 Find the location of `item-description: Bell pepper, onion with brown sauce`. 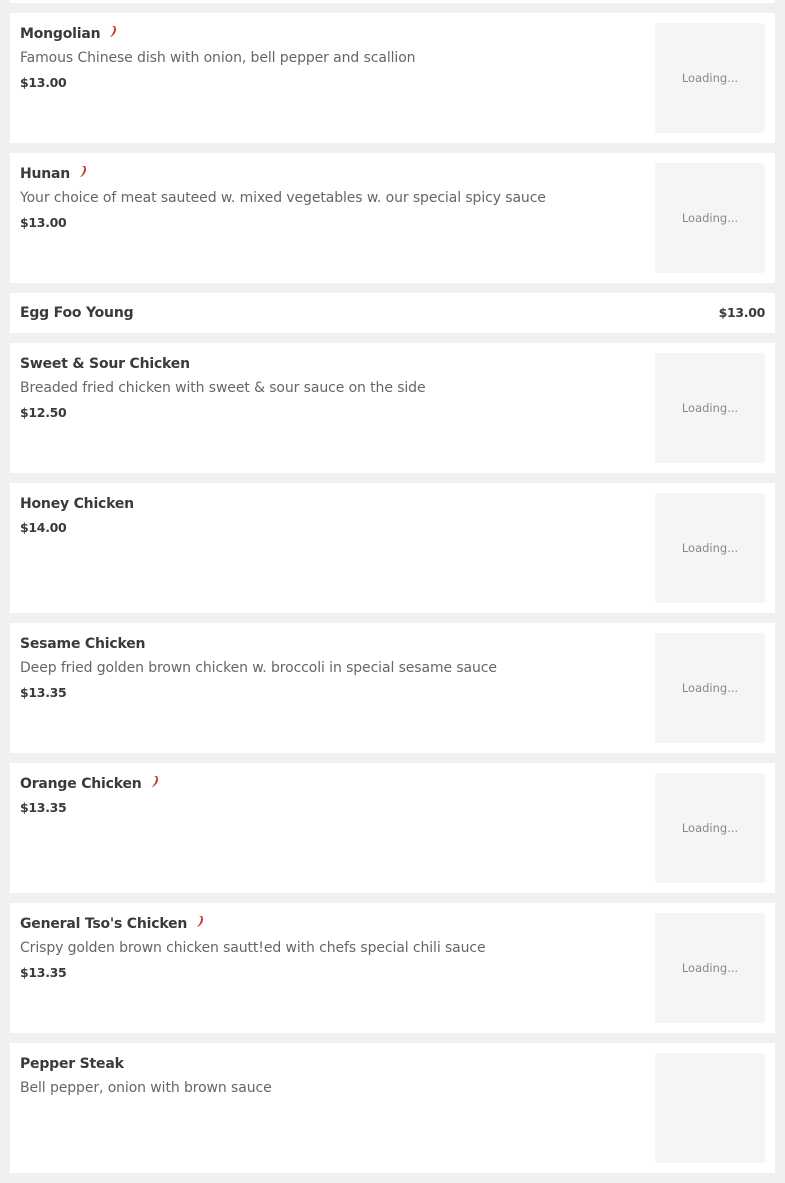

item-description: Bell pepper, onion with brown sauce is located at coordinates (146, 1088).